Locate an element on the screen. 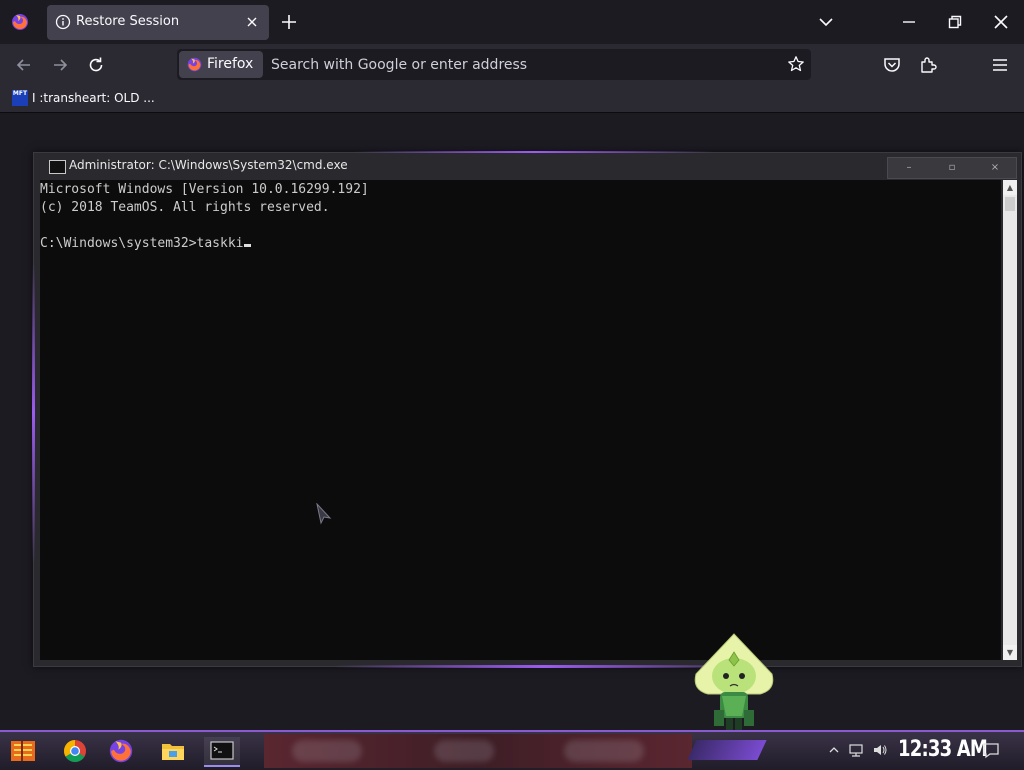  app-menu-button is located at coordinates (1000, 65).